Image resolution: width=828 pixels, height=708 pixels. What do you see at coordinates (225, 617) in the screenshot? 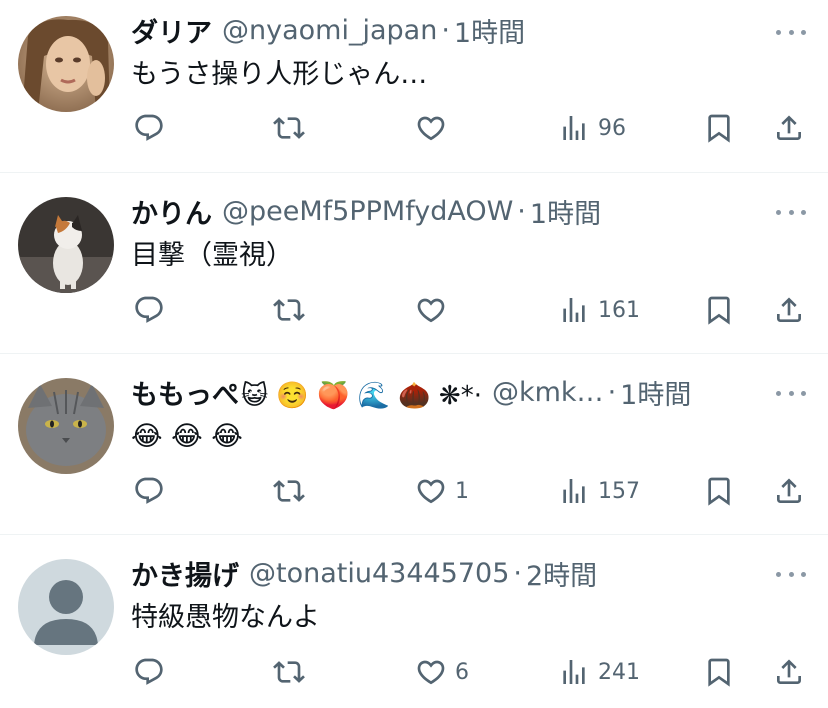
I see `tweet-text: 特級愚物なんよ` at bounding box center [225, 617].